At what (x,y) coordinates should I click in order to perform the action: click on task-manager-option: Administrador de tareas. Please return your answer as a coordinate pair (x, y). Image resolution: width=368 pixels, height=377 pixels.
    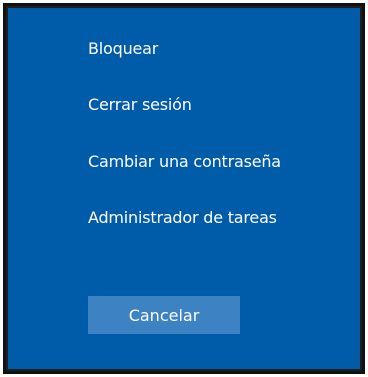
    Looking at the image, I should click on (182, 218).